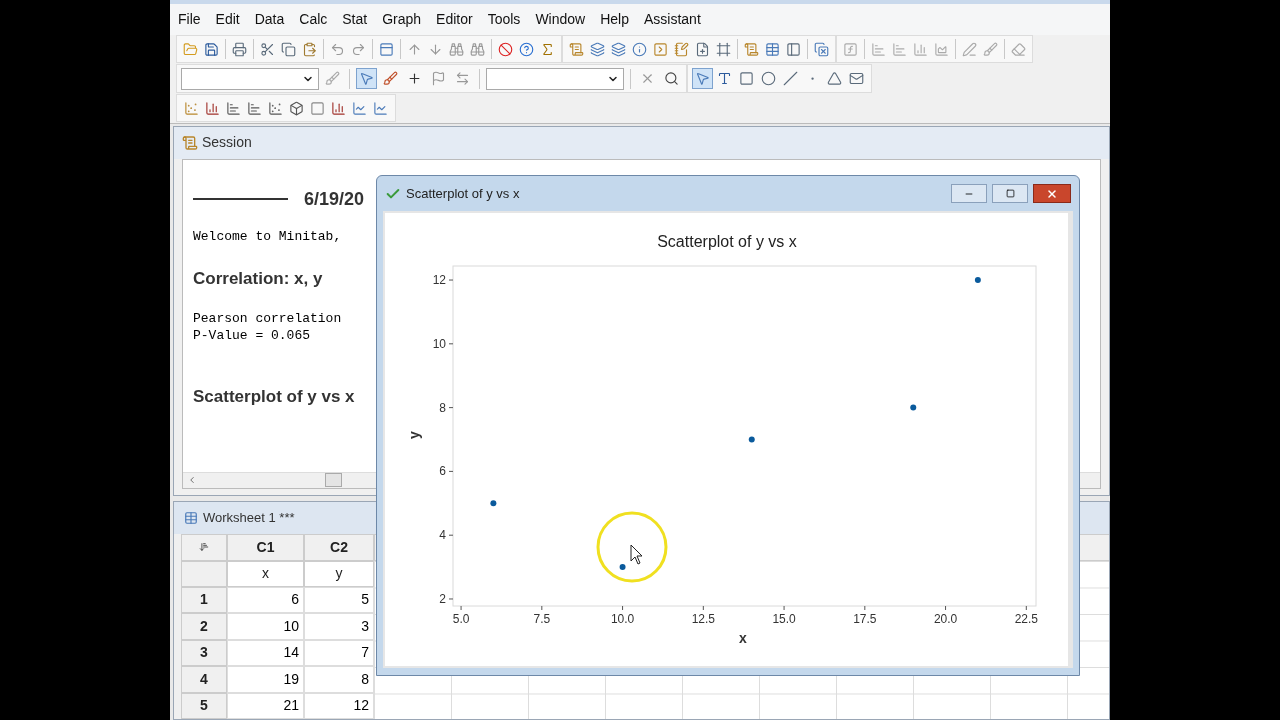  What do you see at coordinates (865, 619) in the screenshot?
I see `x-tick-label: 17.5` at bounding box center [865, 619].